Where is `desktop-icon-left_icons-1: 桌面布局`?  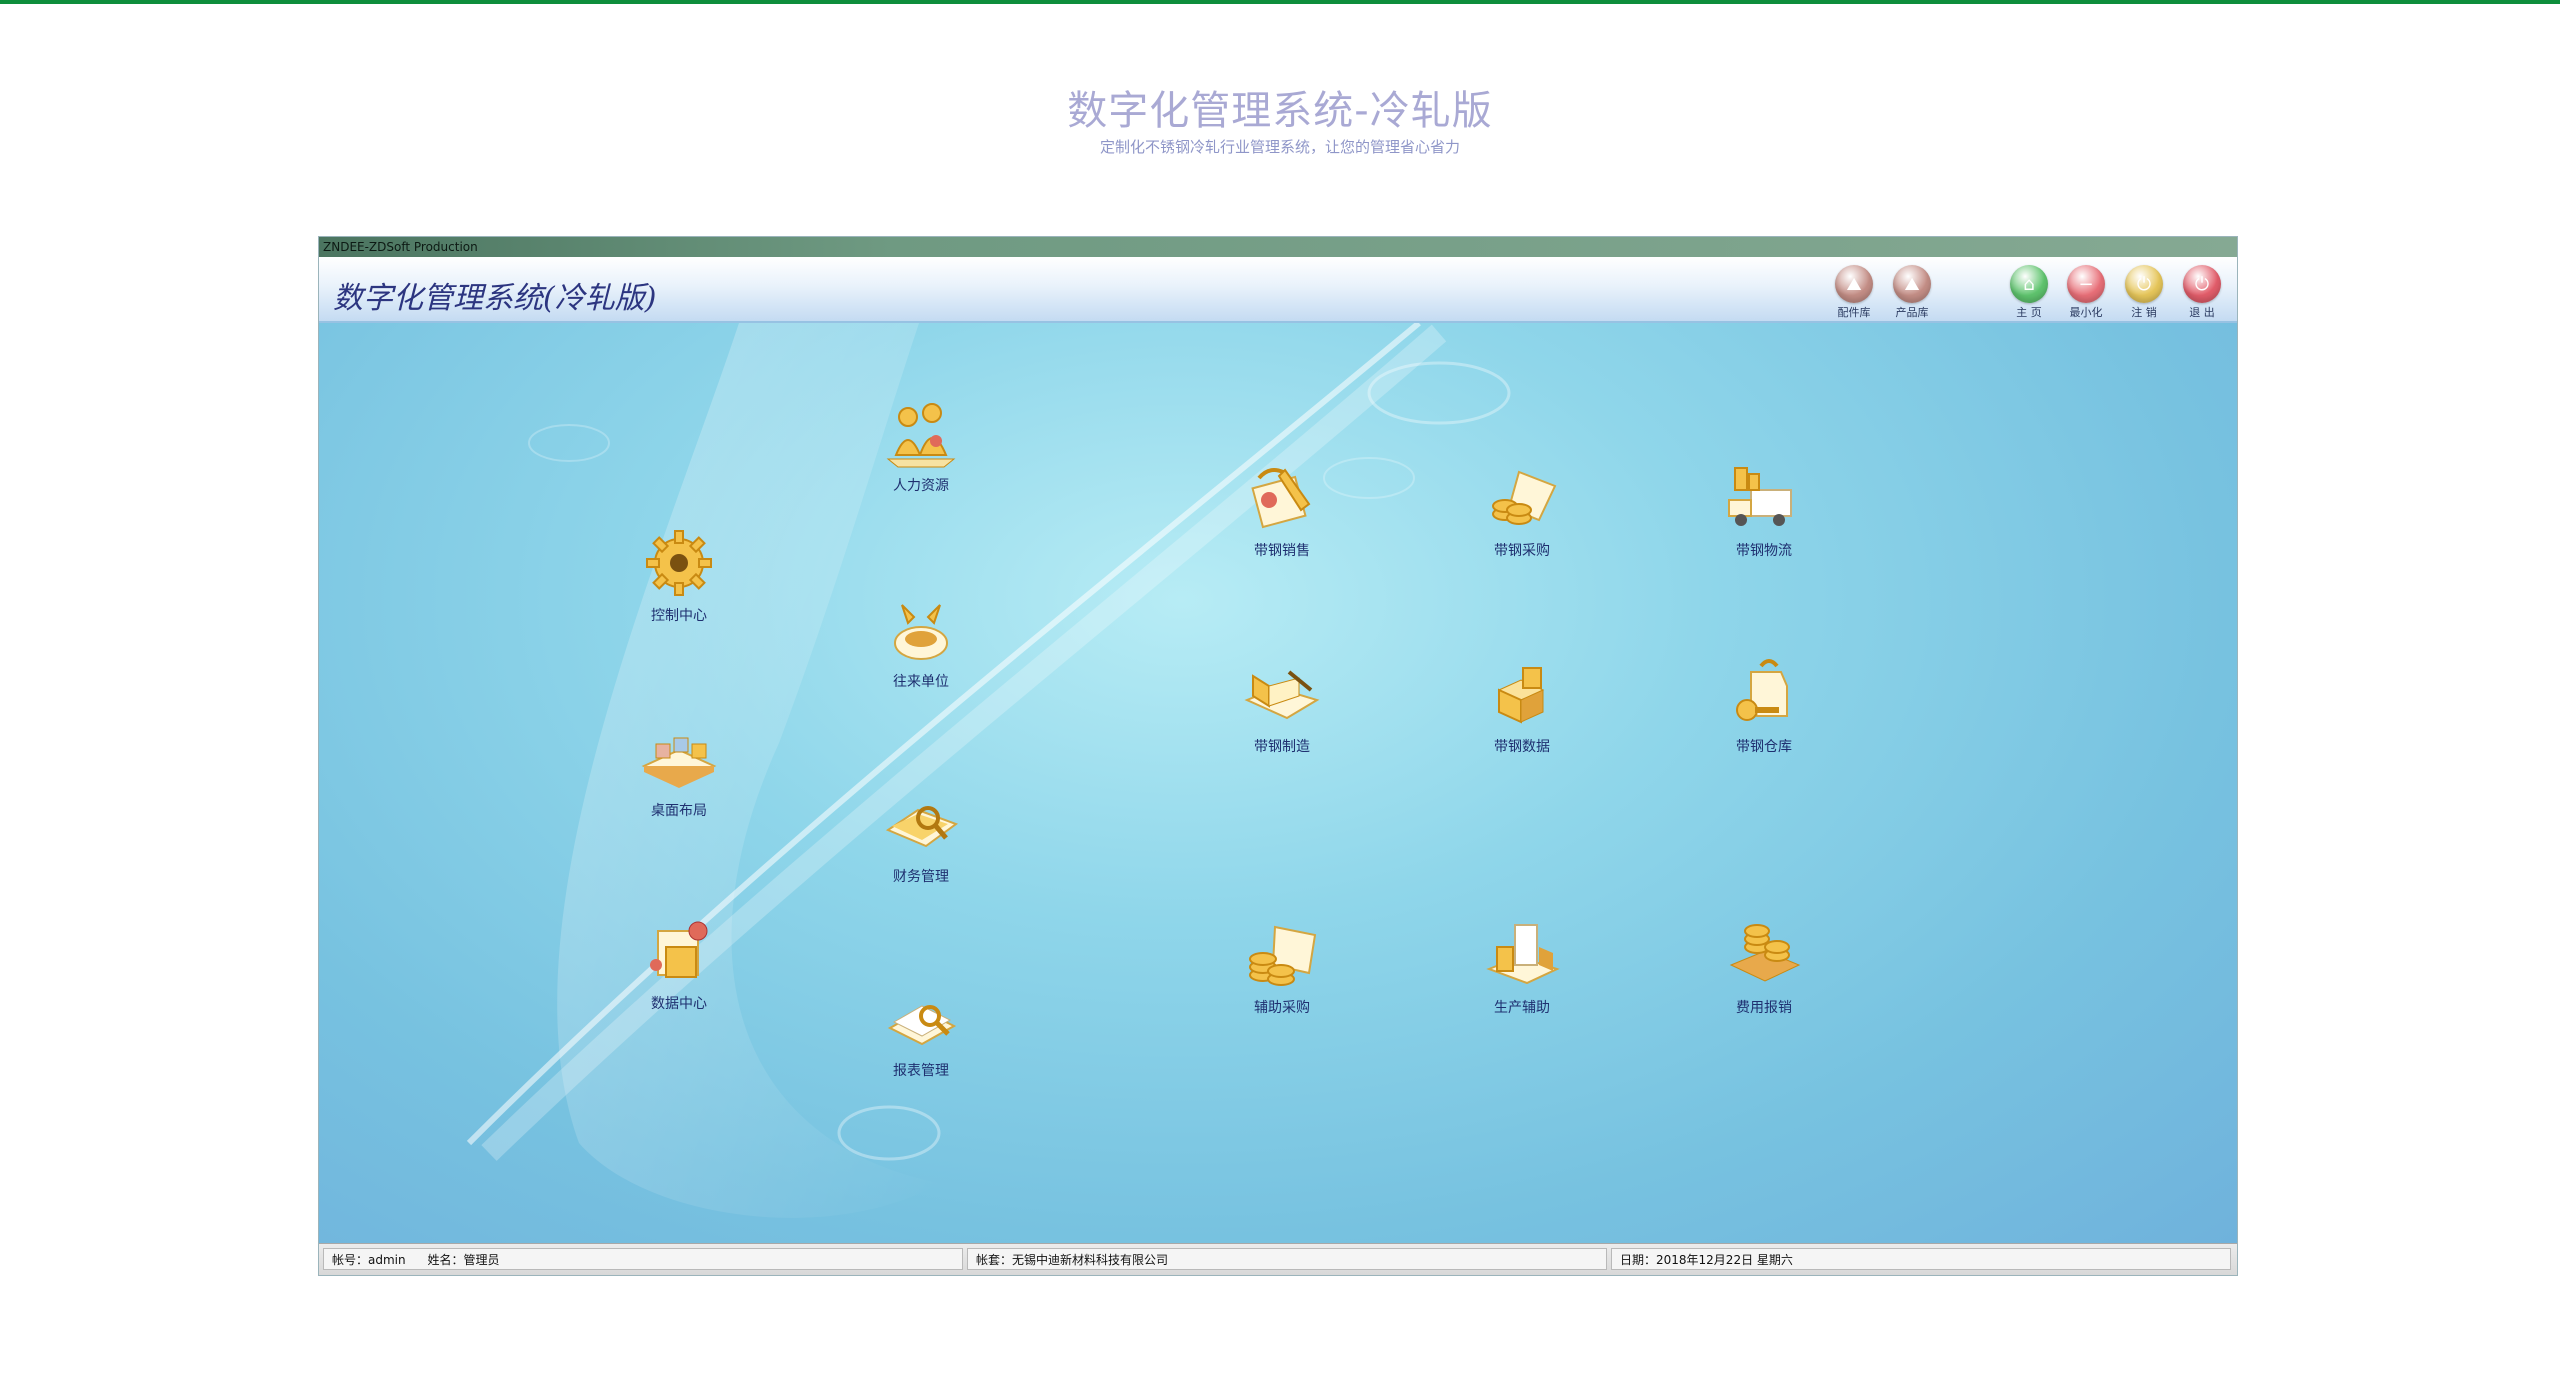
desktop-icon-left_icons-1: 桌面布局 is located at coordinates (679, 770).